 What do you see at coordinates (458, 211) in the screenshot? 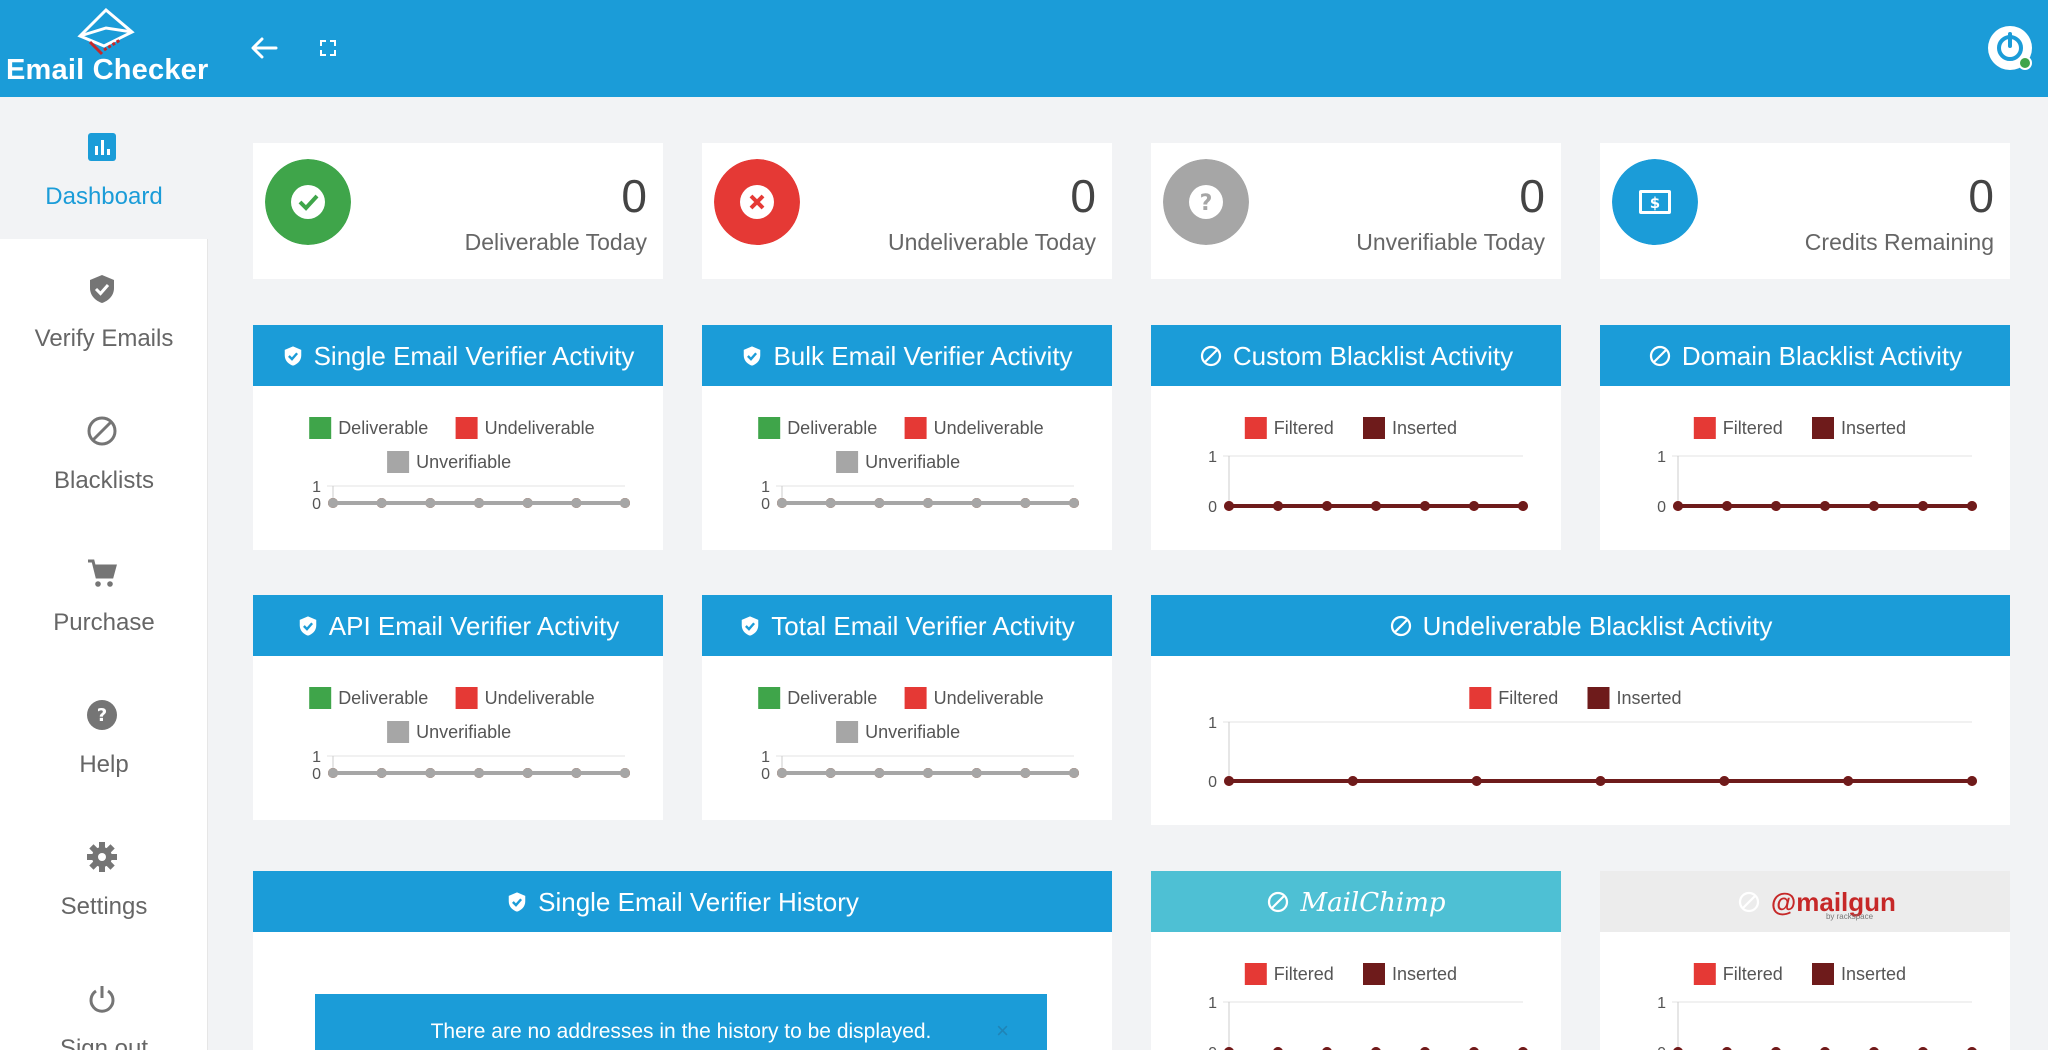
I see `stat-card-deliverable: 0 Deliverable Today` at bounding box center [458, 211].